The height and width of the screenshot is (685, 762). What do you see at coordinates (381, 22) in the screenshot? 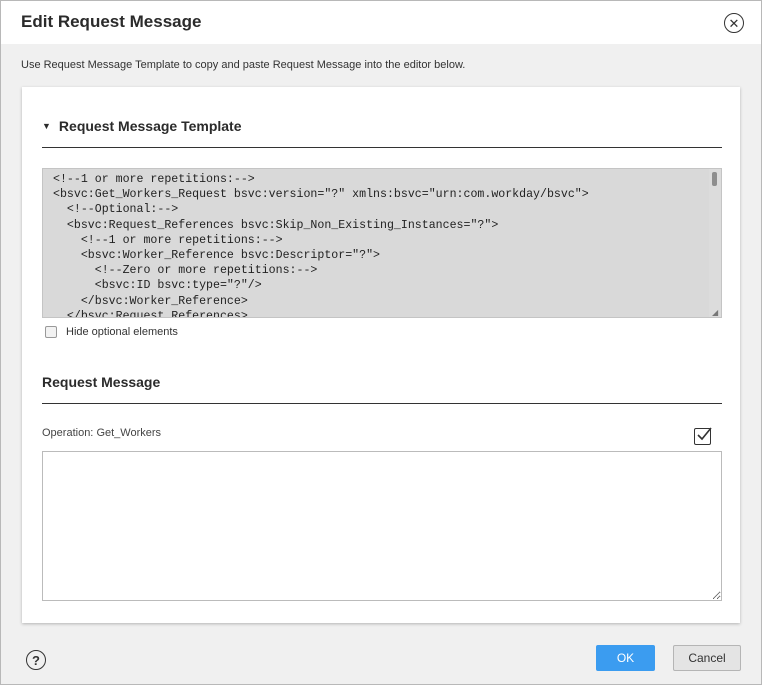
I see `dialog-header: Edit Request Message ✕` at bounding box center [381, 22].